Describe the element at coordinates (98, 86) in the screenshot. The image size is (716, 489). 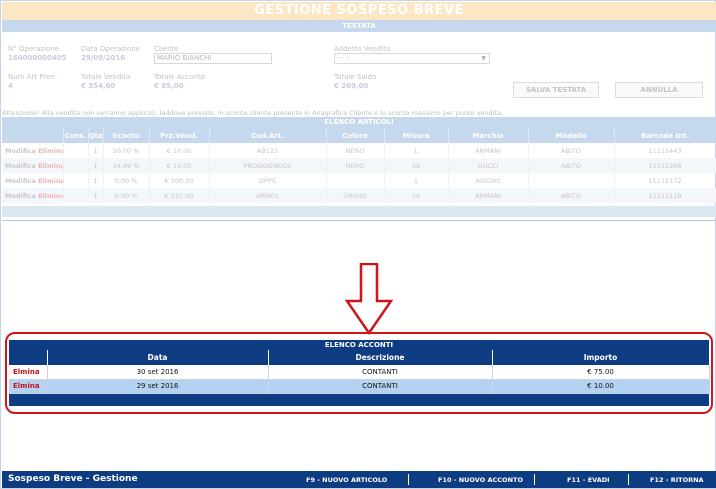
I see `totale-vendita-value: € 354,00` at that location.